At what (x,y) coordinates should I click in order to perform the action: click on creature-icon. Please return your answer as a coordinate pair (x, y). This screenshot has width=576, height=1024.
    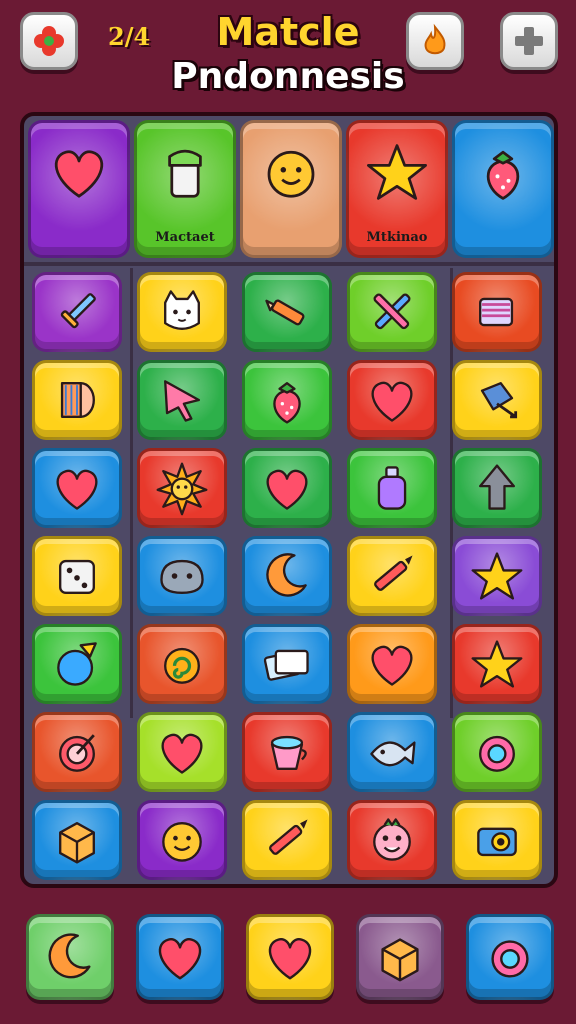
    Looking at the image, I should click on (182, 576).